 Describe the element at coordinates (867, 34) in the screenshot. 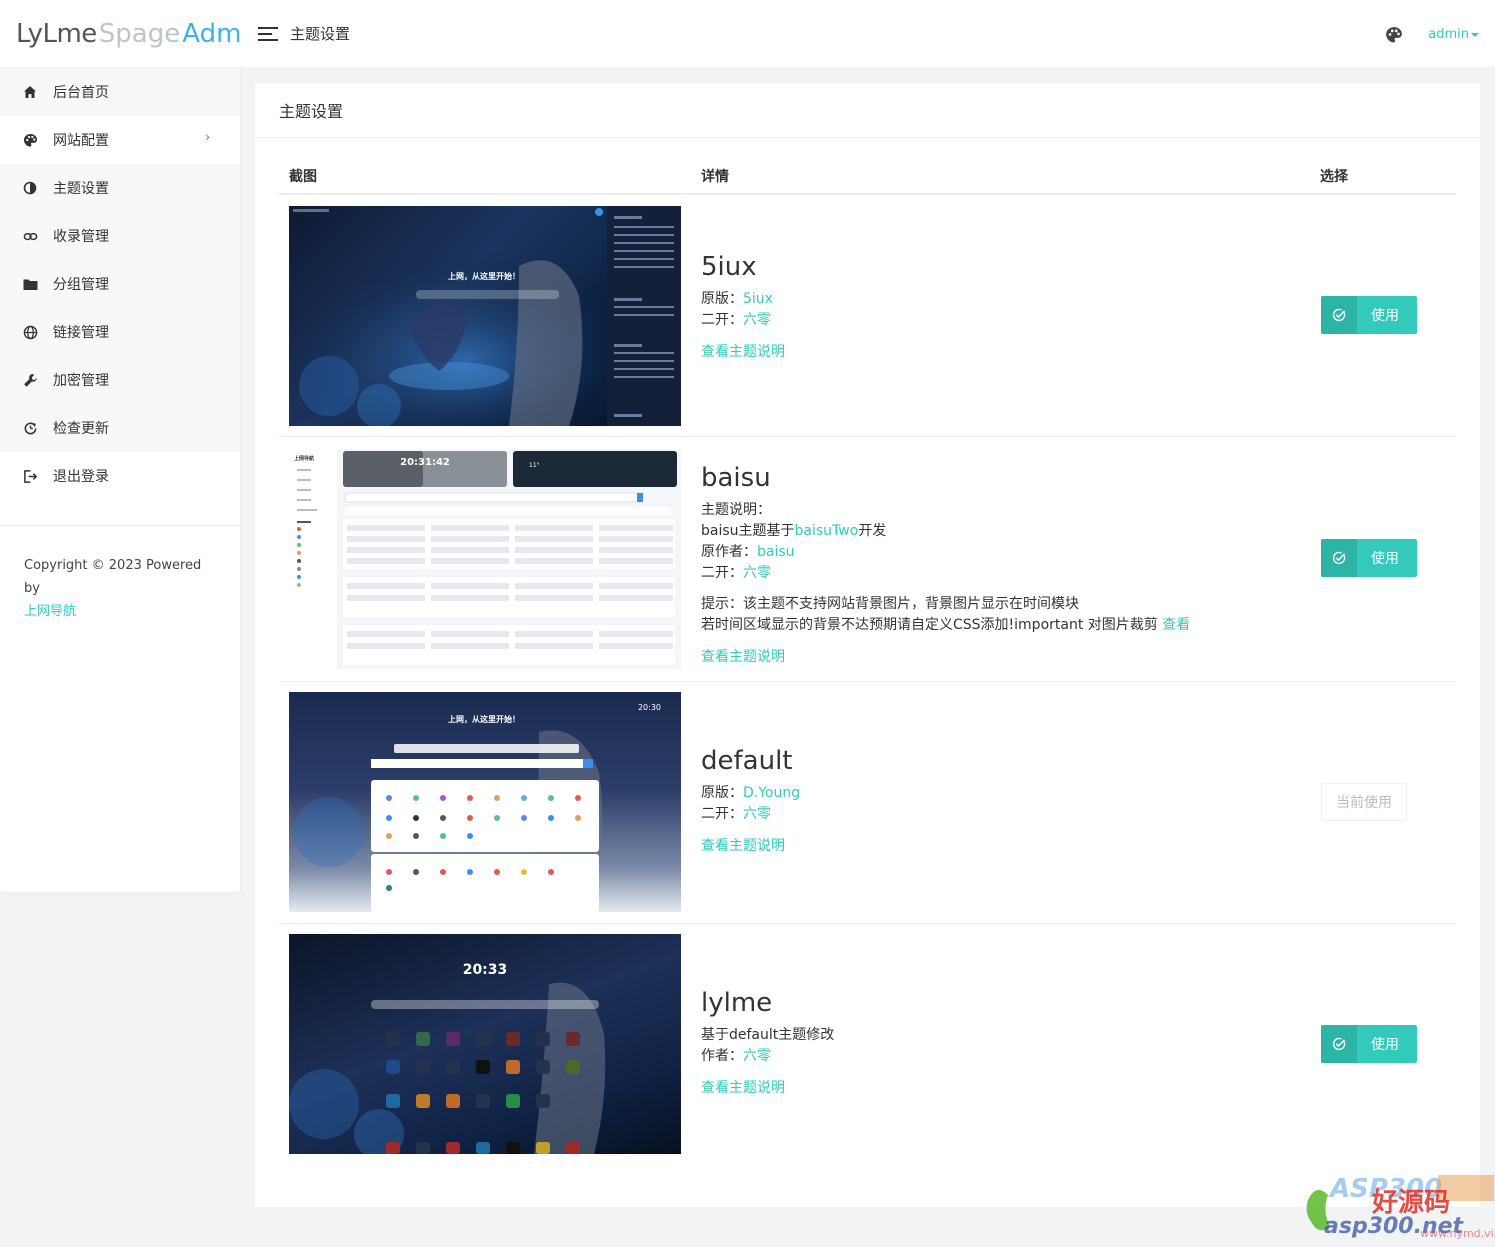

I see `top-header: 主题设置 admin` at that location.